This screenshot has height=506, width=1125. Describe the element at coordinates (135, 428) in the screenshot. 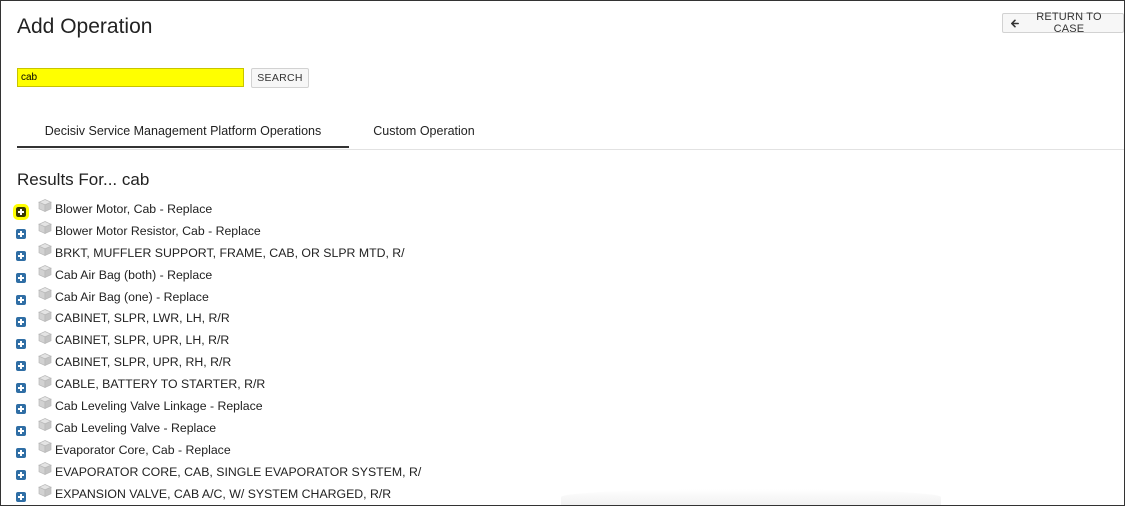

I see `result-label: Cab Leveling Valve - Replace` at that location.